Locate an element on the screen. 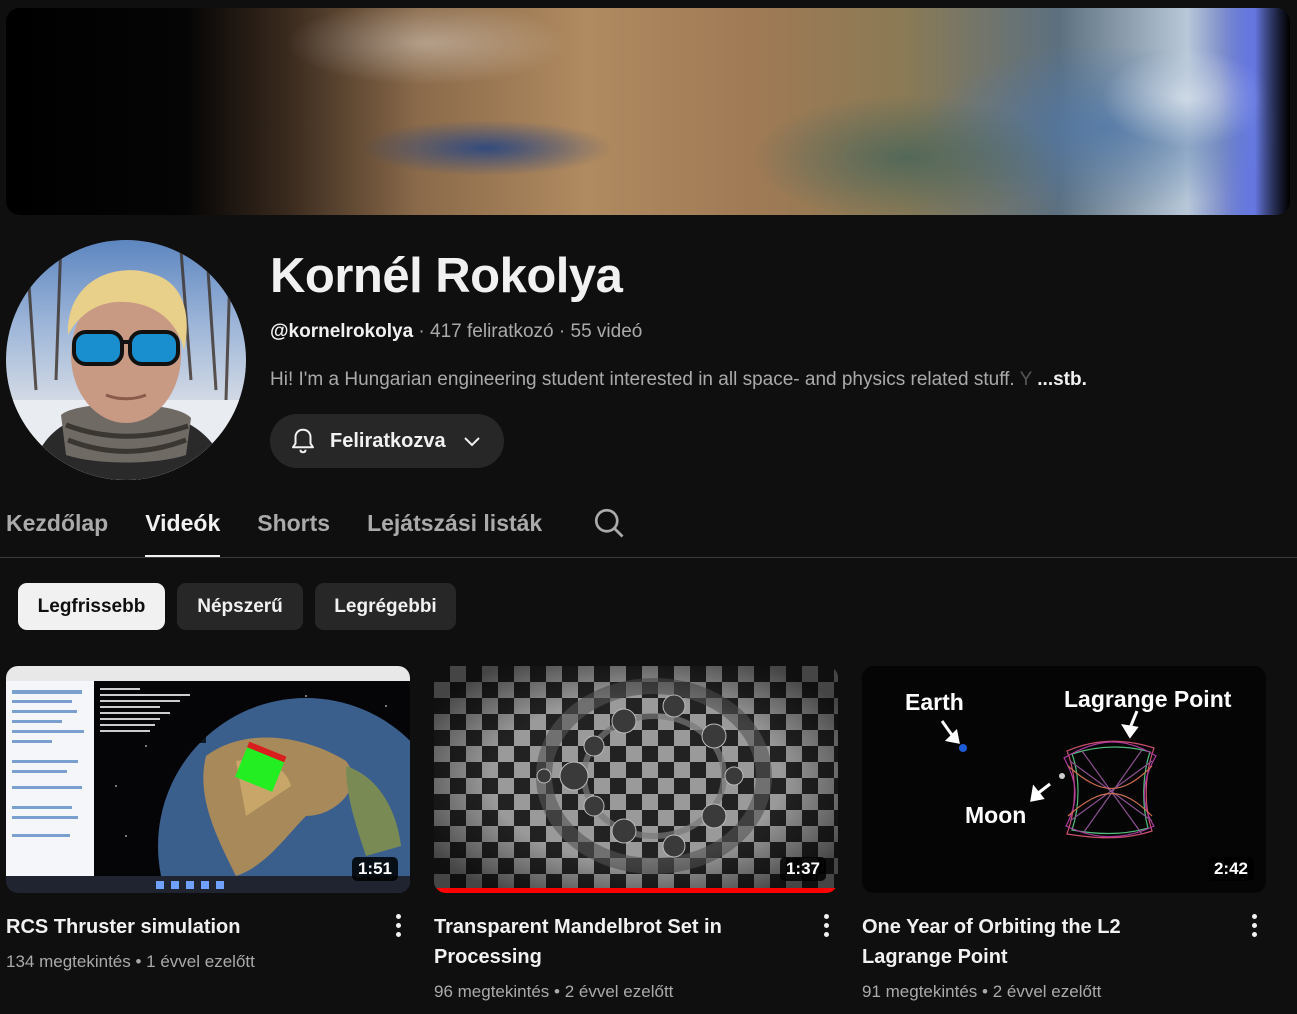 This screenshot has height=1014, width=1297. video-duration: 1:51 is located at coordinates (374, 869).